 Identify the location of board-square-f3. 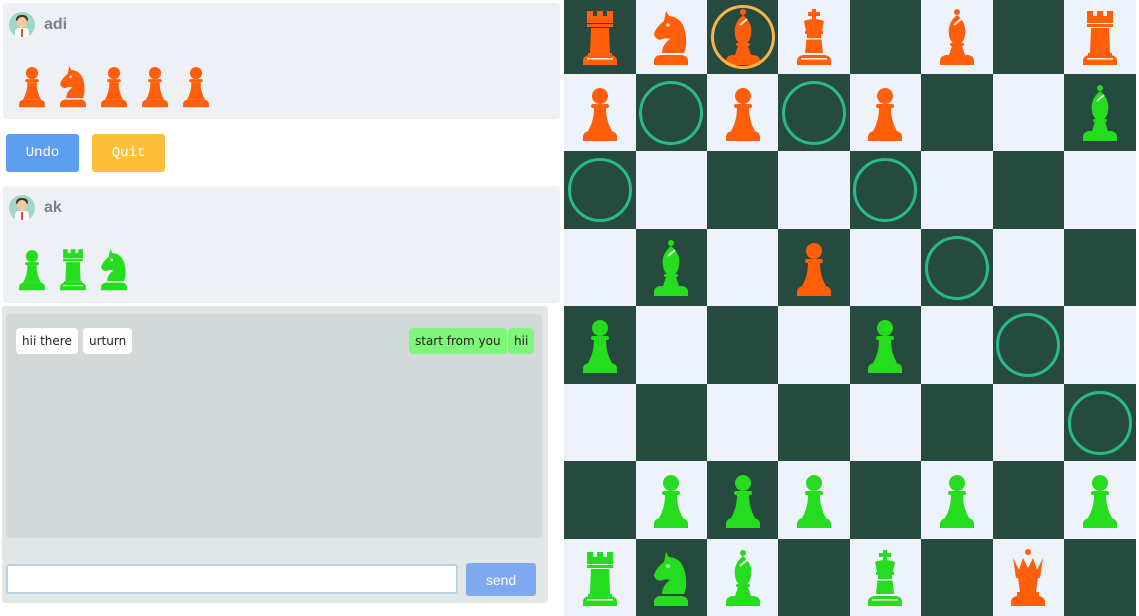
(957, 422).